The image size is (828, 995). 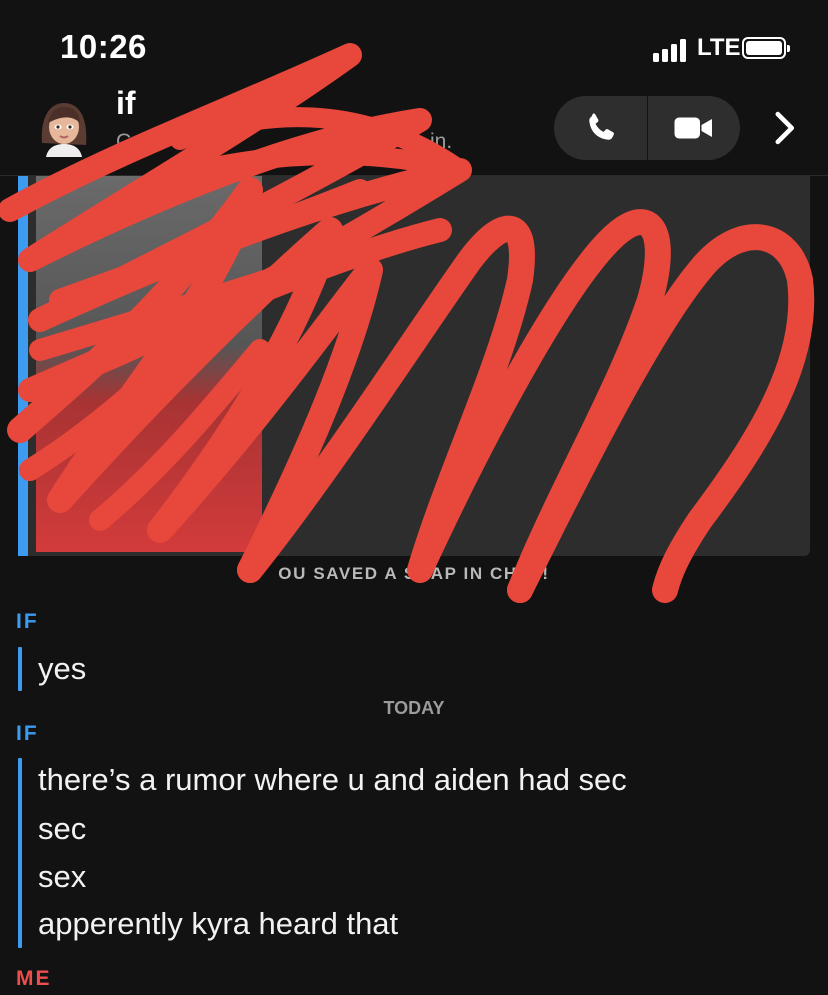 I want to click on video-icon, so click(x=693, y=128).